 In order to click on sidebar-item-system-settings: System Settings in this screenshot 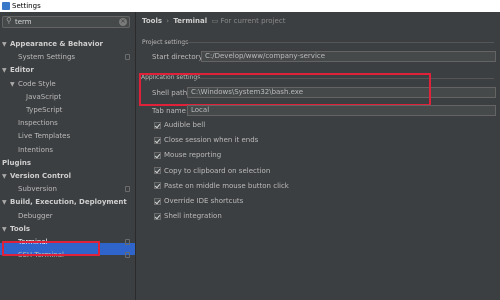, I will do `click(46, 57)`.